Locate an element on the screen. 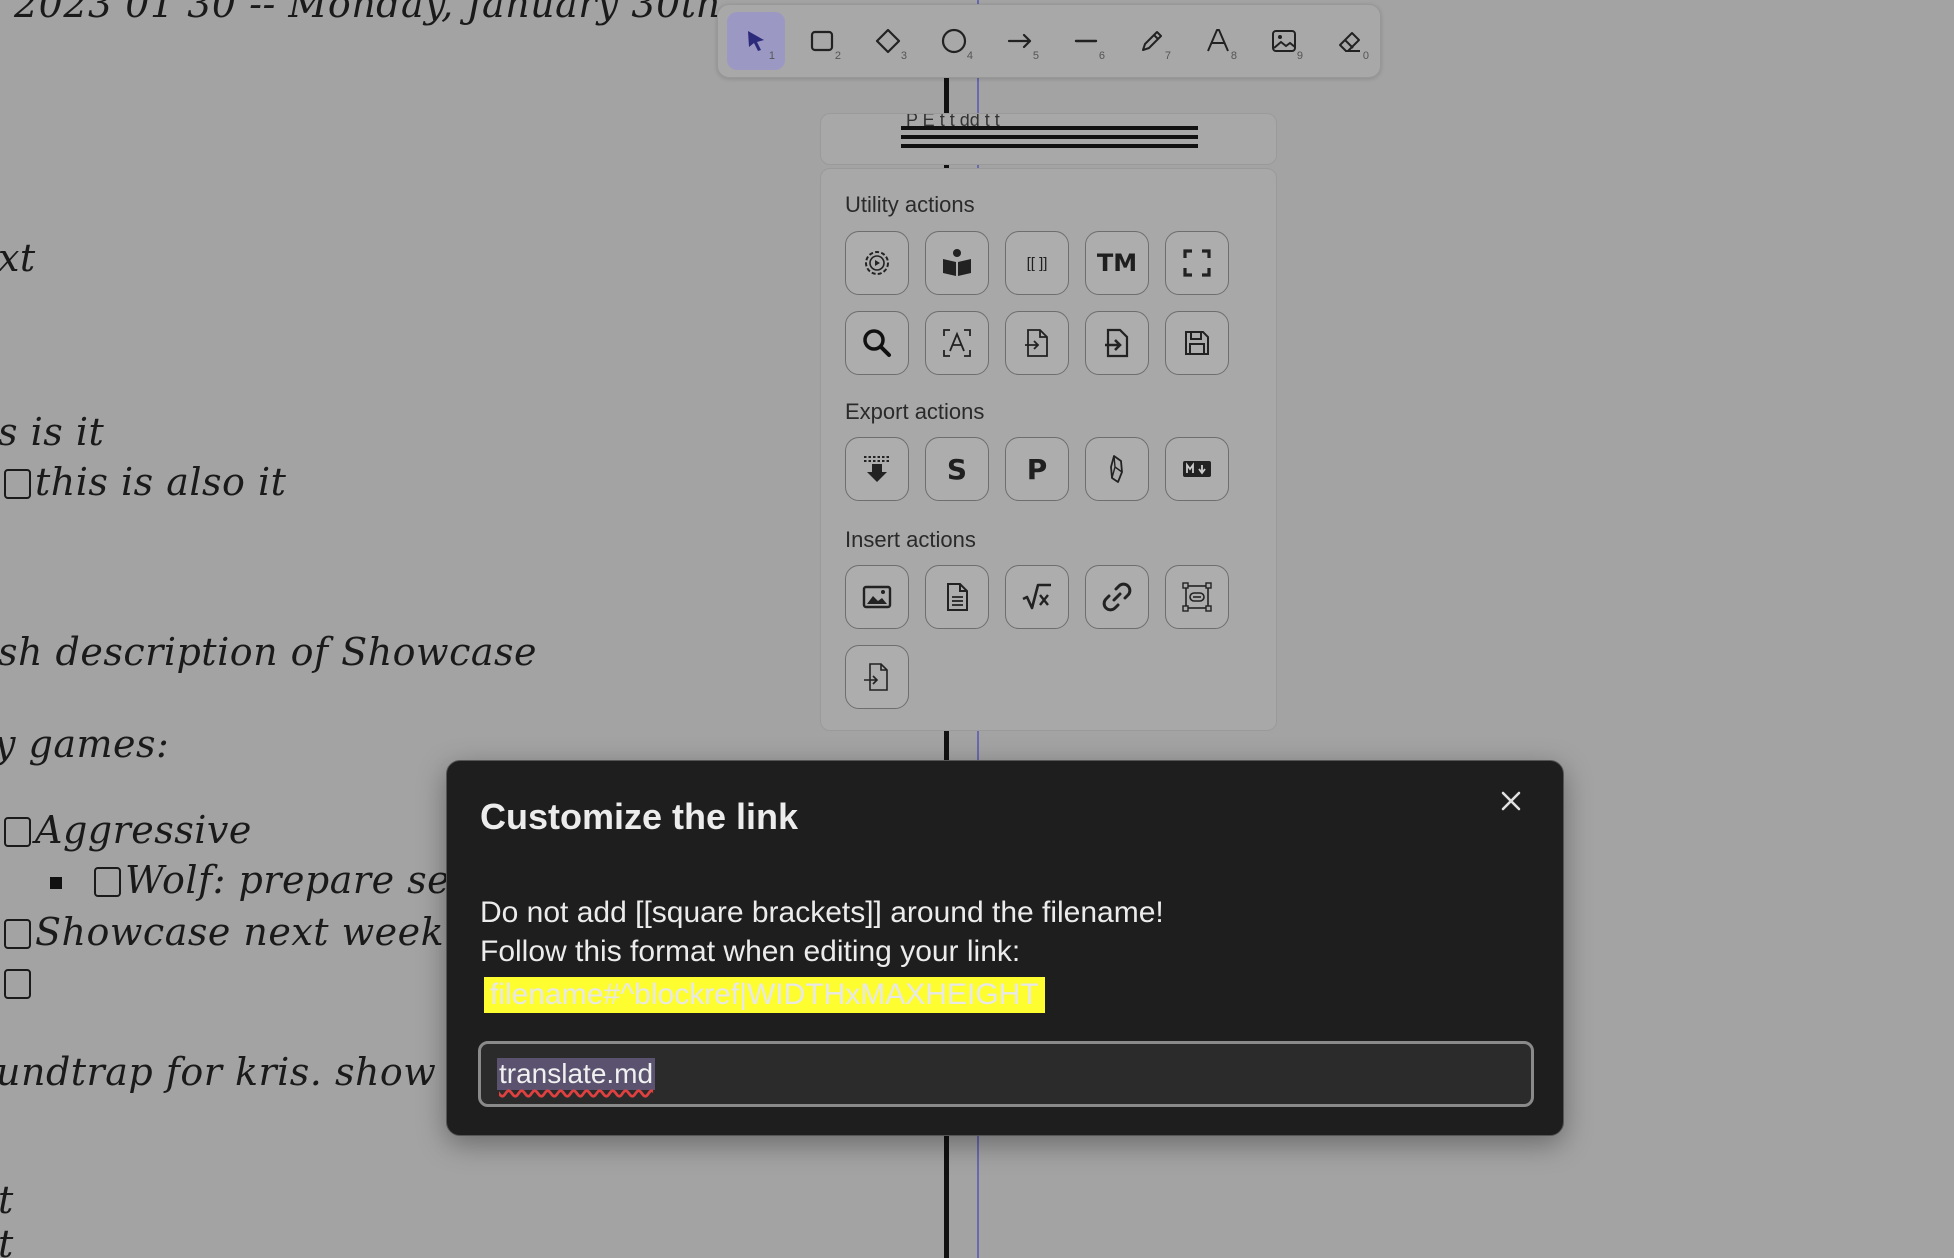  canvas-checkbox-line: Wolf: prepare sec is located at coordinates (261, 880).